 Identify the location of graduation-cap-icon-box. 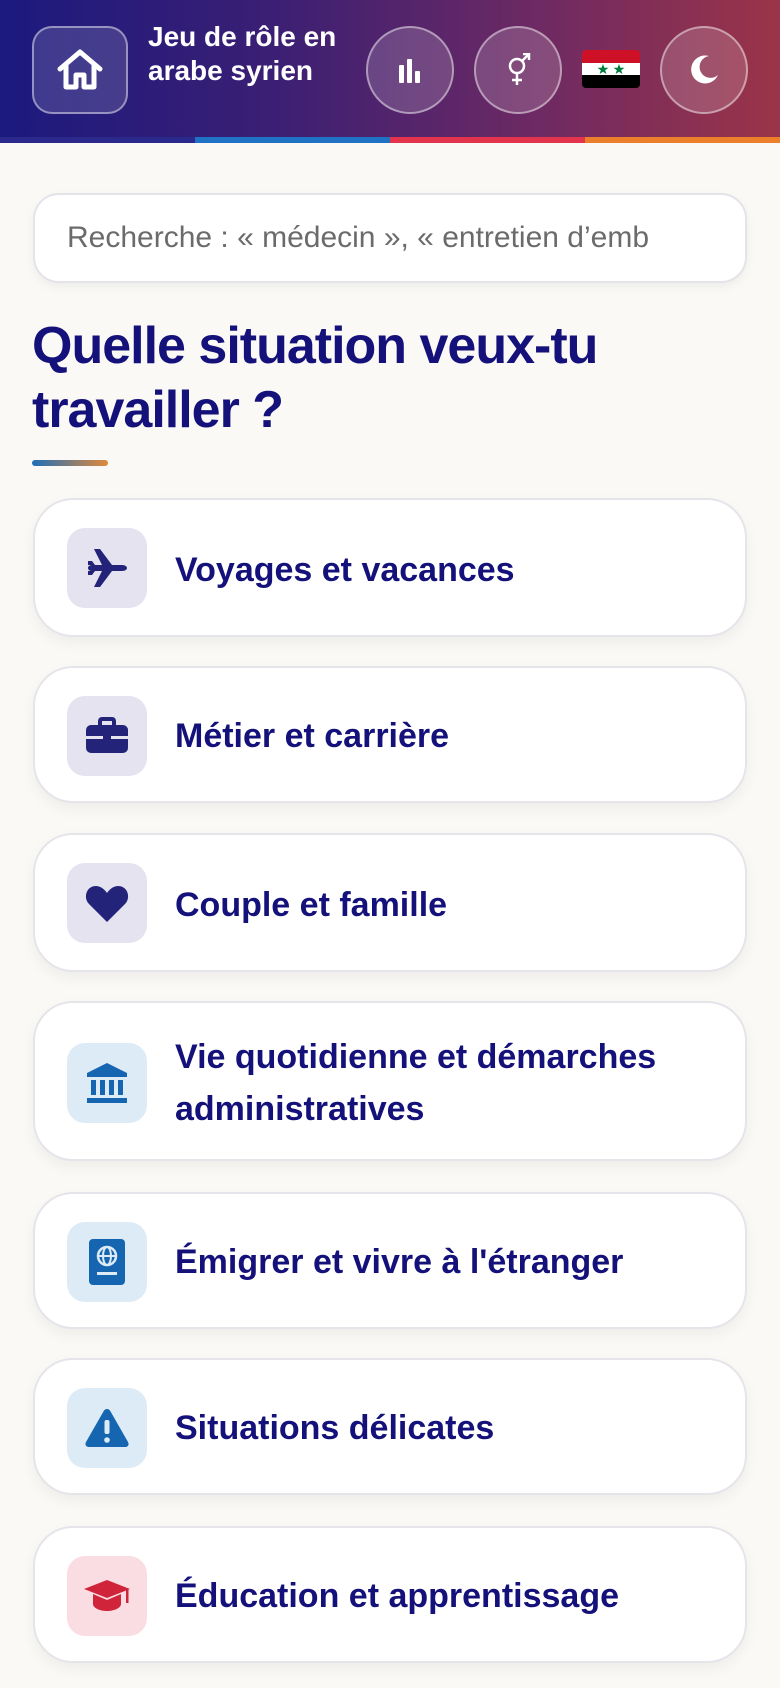
(107, 1596).